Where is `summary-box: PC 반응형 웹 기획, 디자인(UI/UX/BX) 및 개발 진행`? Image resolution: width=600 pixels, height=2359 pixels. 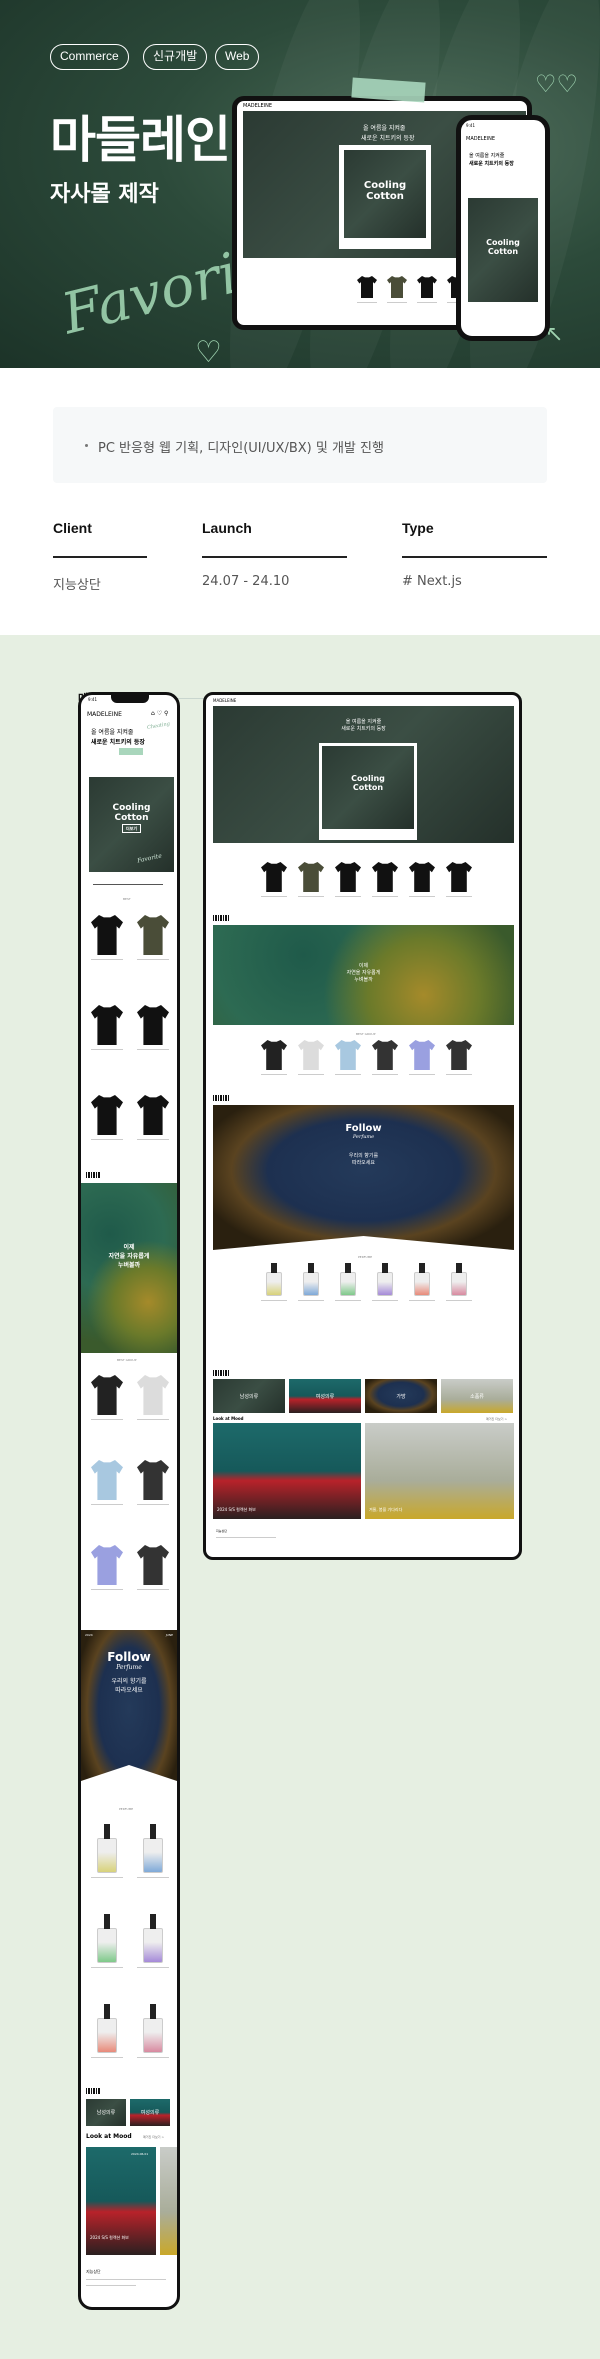 summary-box: PC 반응형 웹 기획, 디자인(UI/UX/BX) 및 개발 진행 is located at coordinates (300, 445).